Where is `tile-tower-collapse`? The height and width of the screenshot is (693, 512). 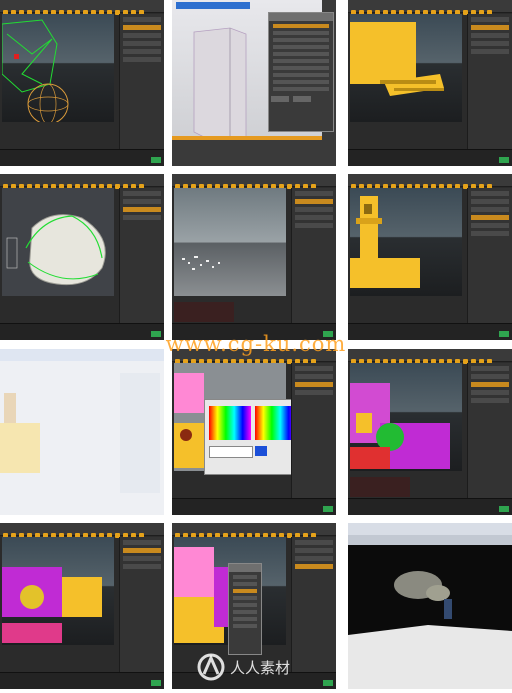
tile-tower-collapse is located at coordinates (82, 606).